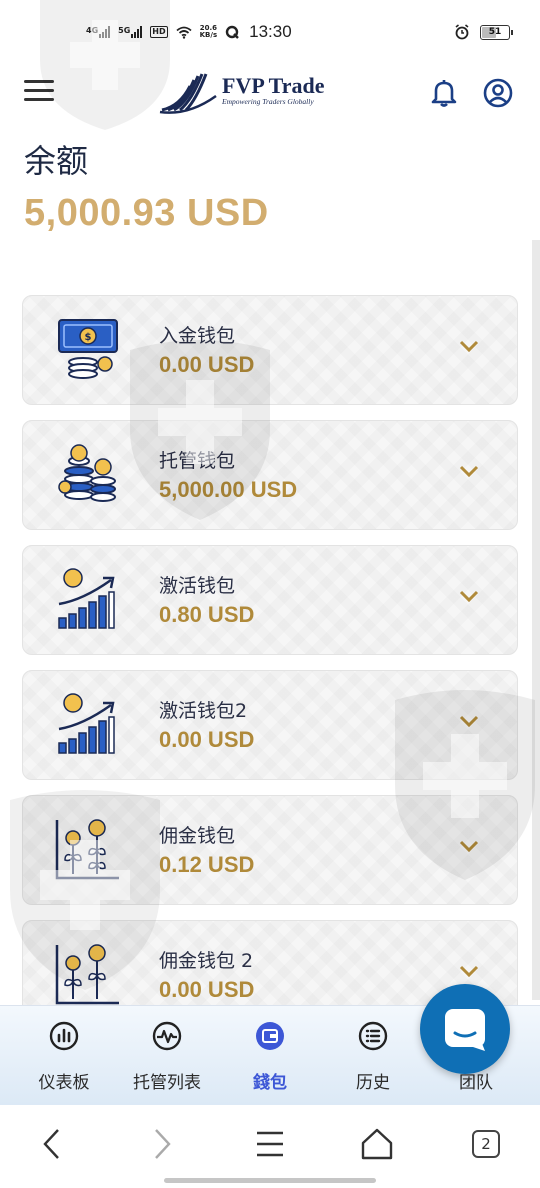  Describe the element at coordinates (270, 350) in the screenshot. I see `wallet-card-deposit: $ 入金钱包 0.00 USD` at that location.